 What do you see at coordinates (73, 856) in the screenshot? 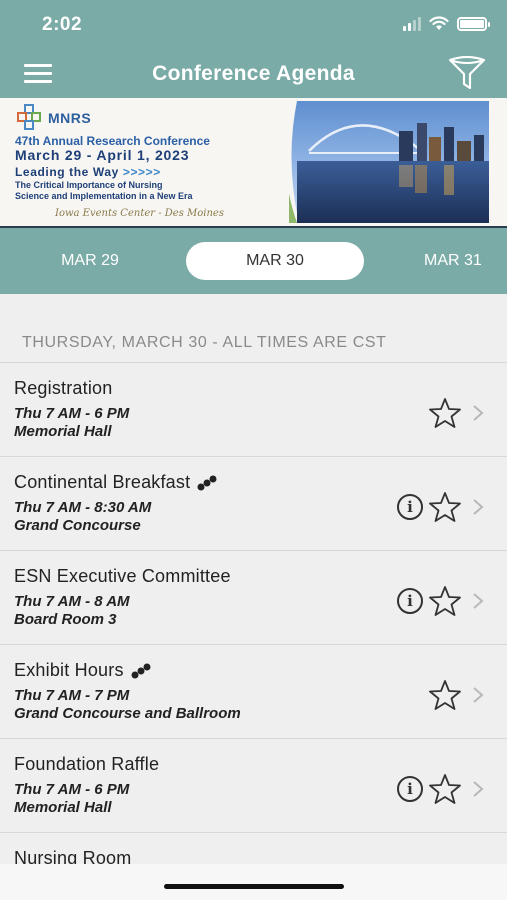
I see `session-title-text: Nursing Room` at bounding box center [73, 856].